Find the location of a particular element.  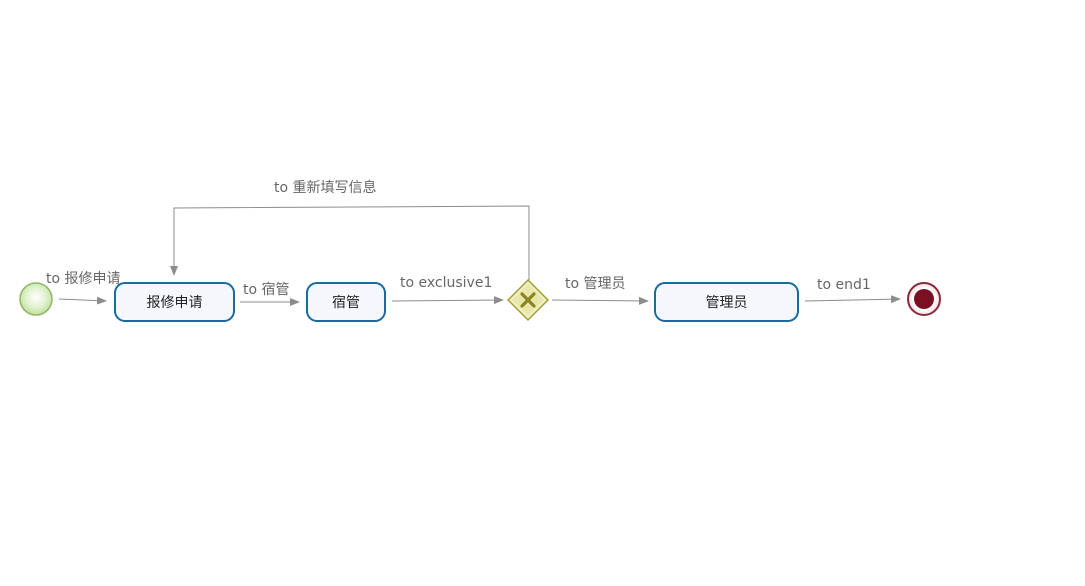

edge-to-admin is located at coordinates (600, 300).